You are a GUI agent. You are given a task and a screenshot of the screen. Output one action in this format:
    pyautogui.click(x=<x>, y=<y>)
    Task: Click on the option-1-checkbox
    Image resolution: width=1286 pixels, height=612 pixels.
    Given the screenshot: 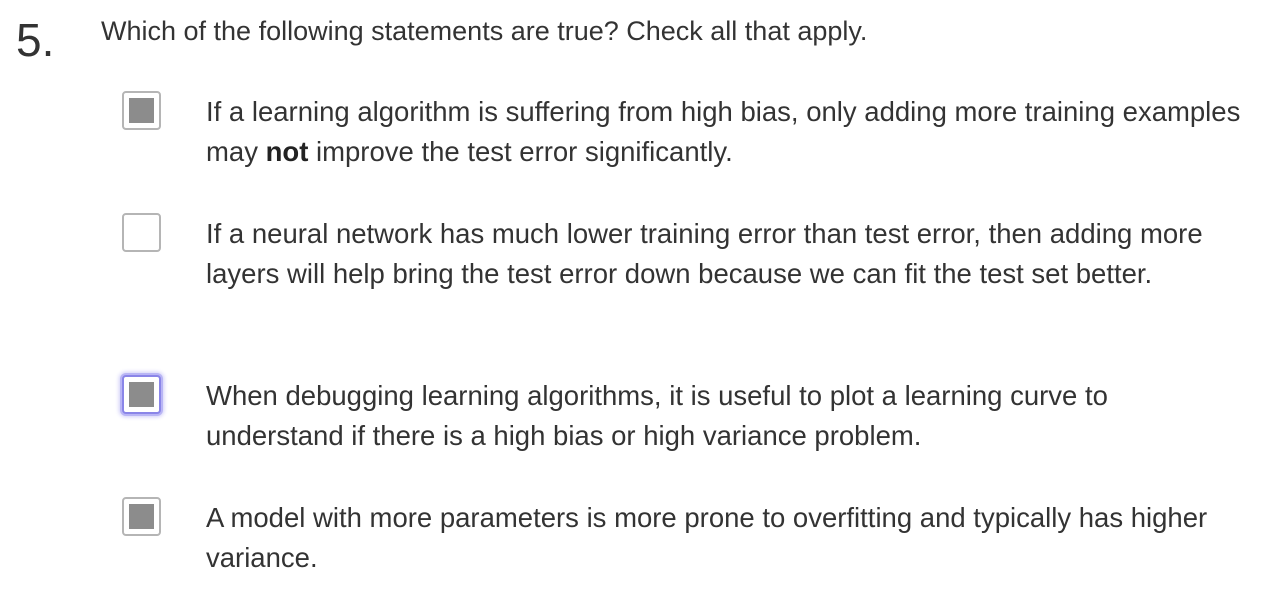 What is the action you would take?
    pyautogui.click(x=141, y=110)
    